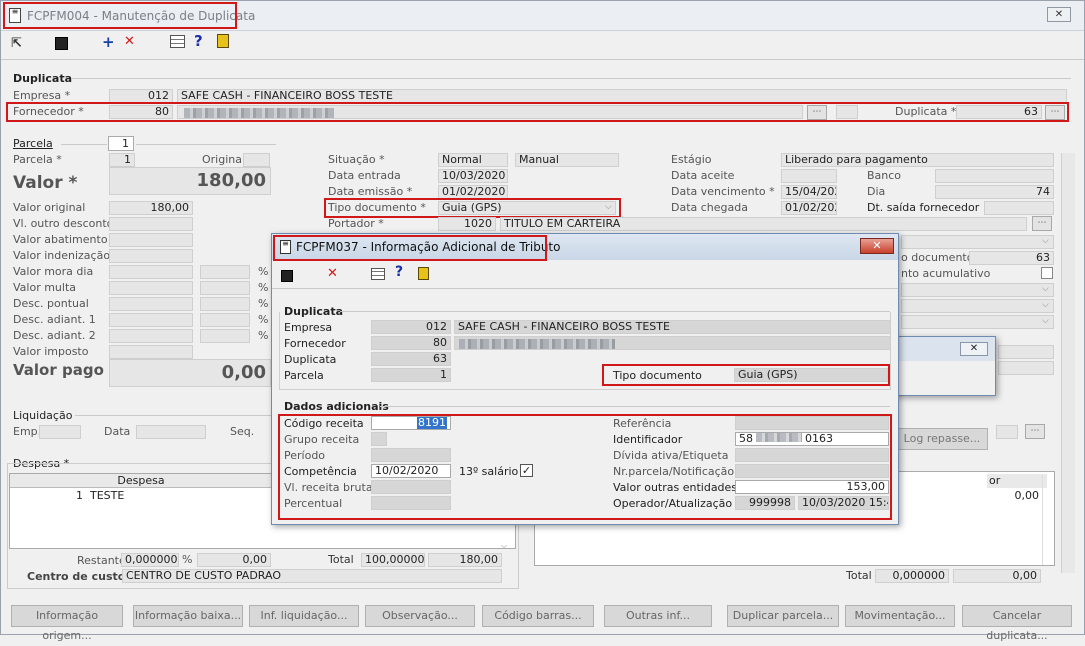  Describe the element at coordinates (45, 287) in the screenshot. I see `parcela-row-label: Valor multa` at that location.